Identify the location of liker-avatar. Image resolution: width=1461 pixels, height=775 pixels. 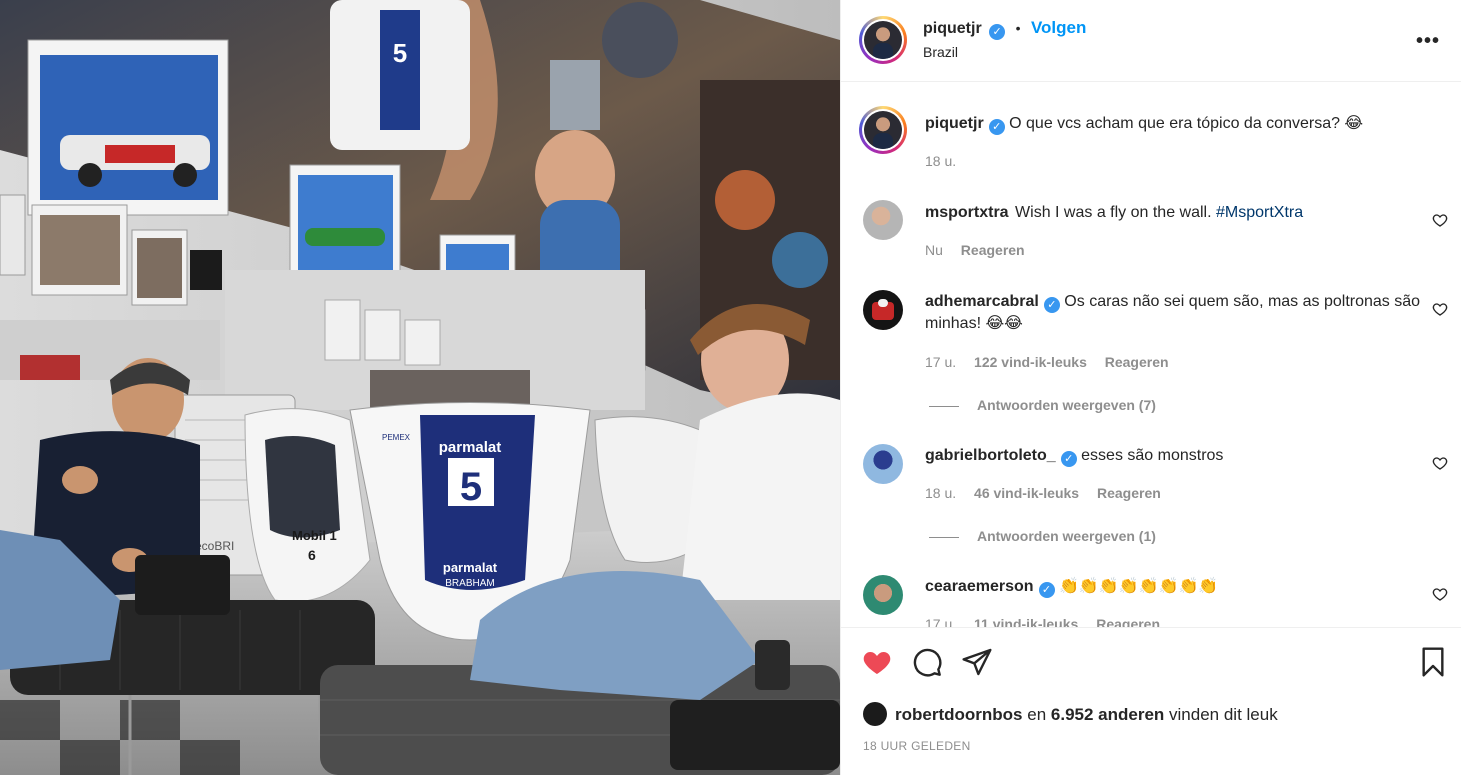
(875, 714).